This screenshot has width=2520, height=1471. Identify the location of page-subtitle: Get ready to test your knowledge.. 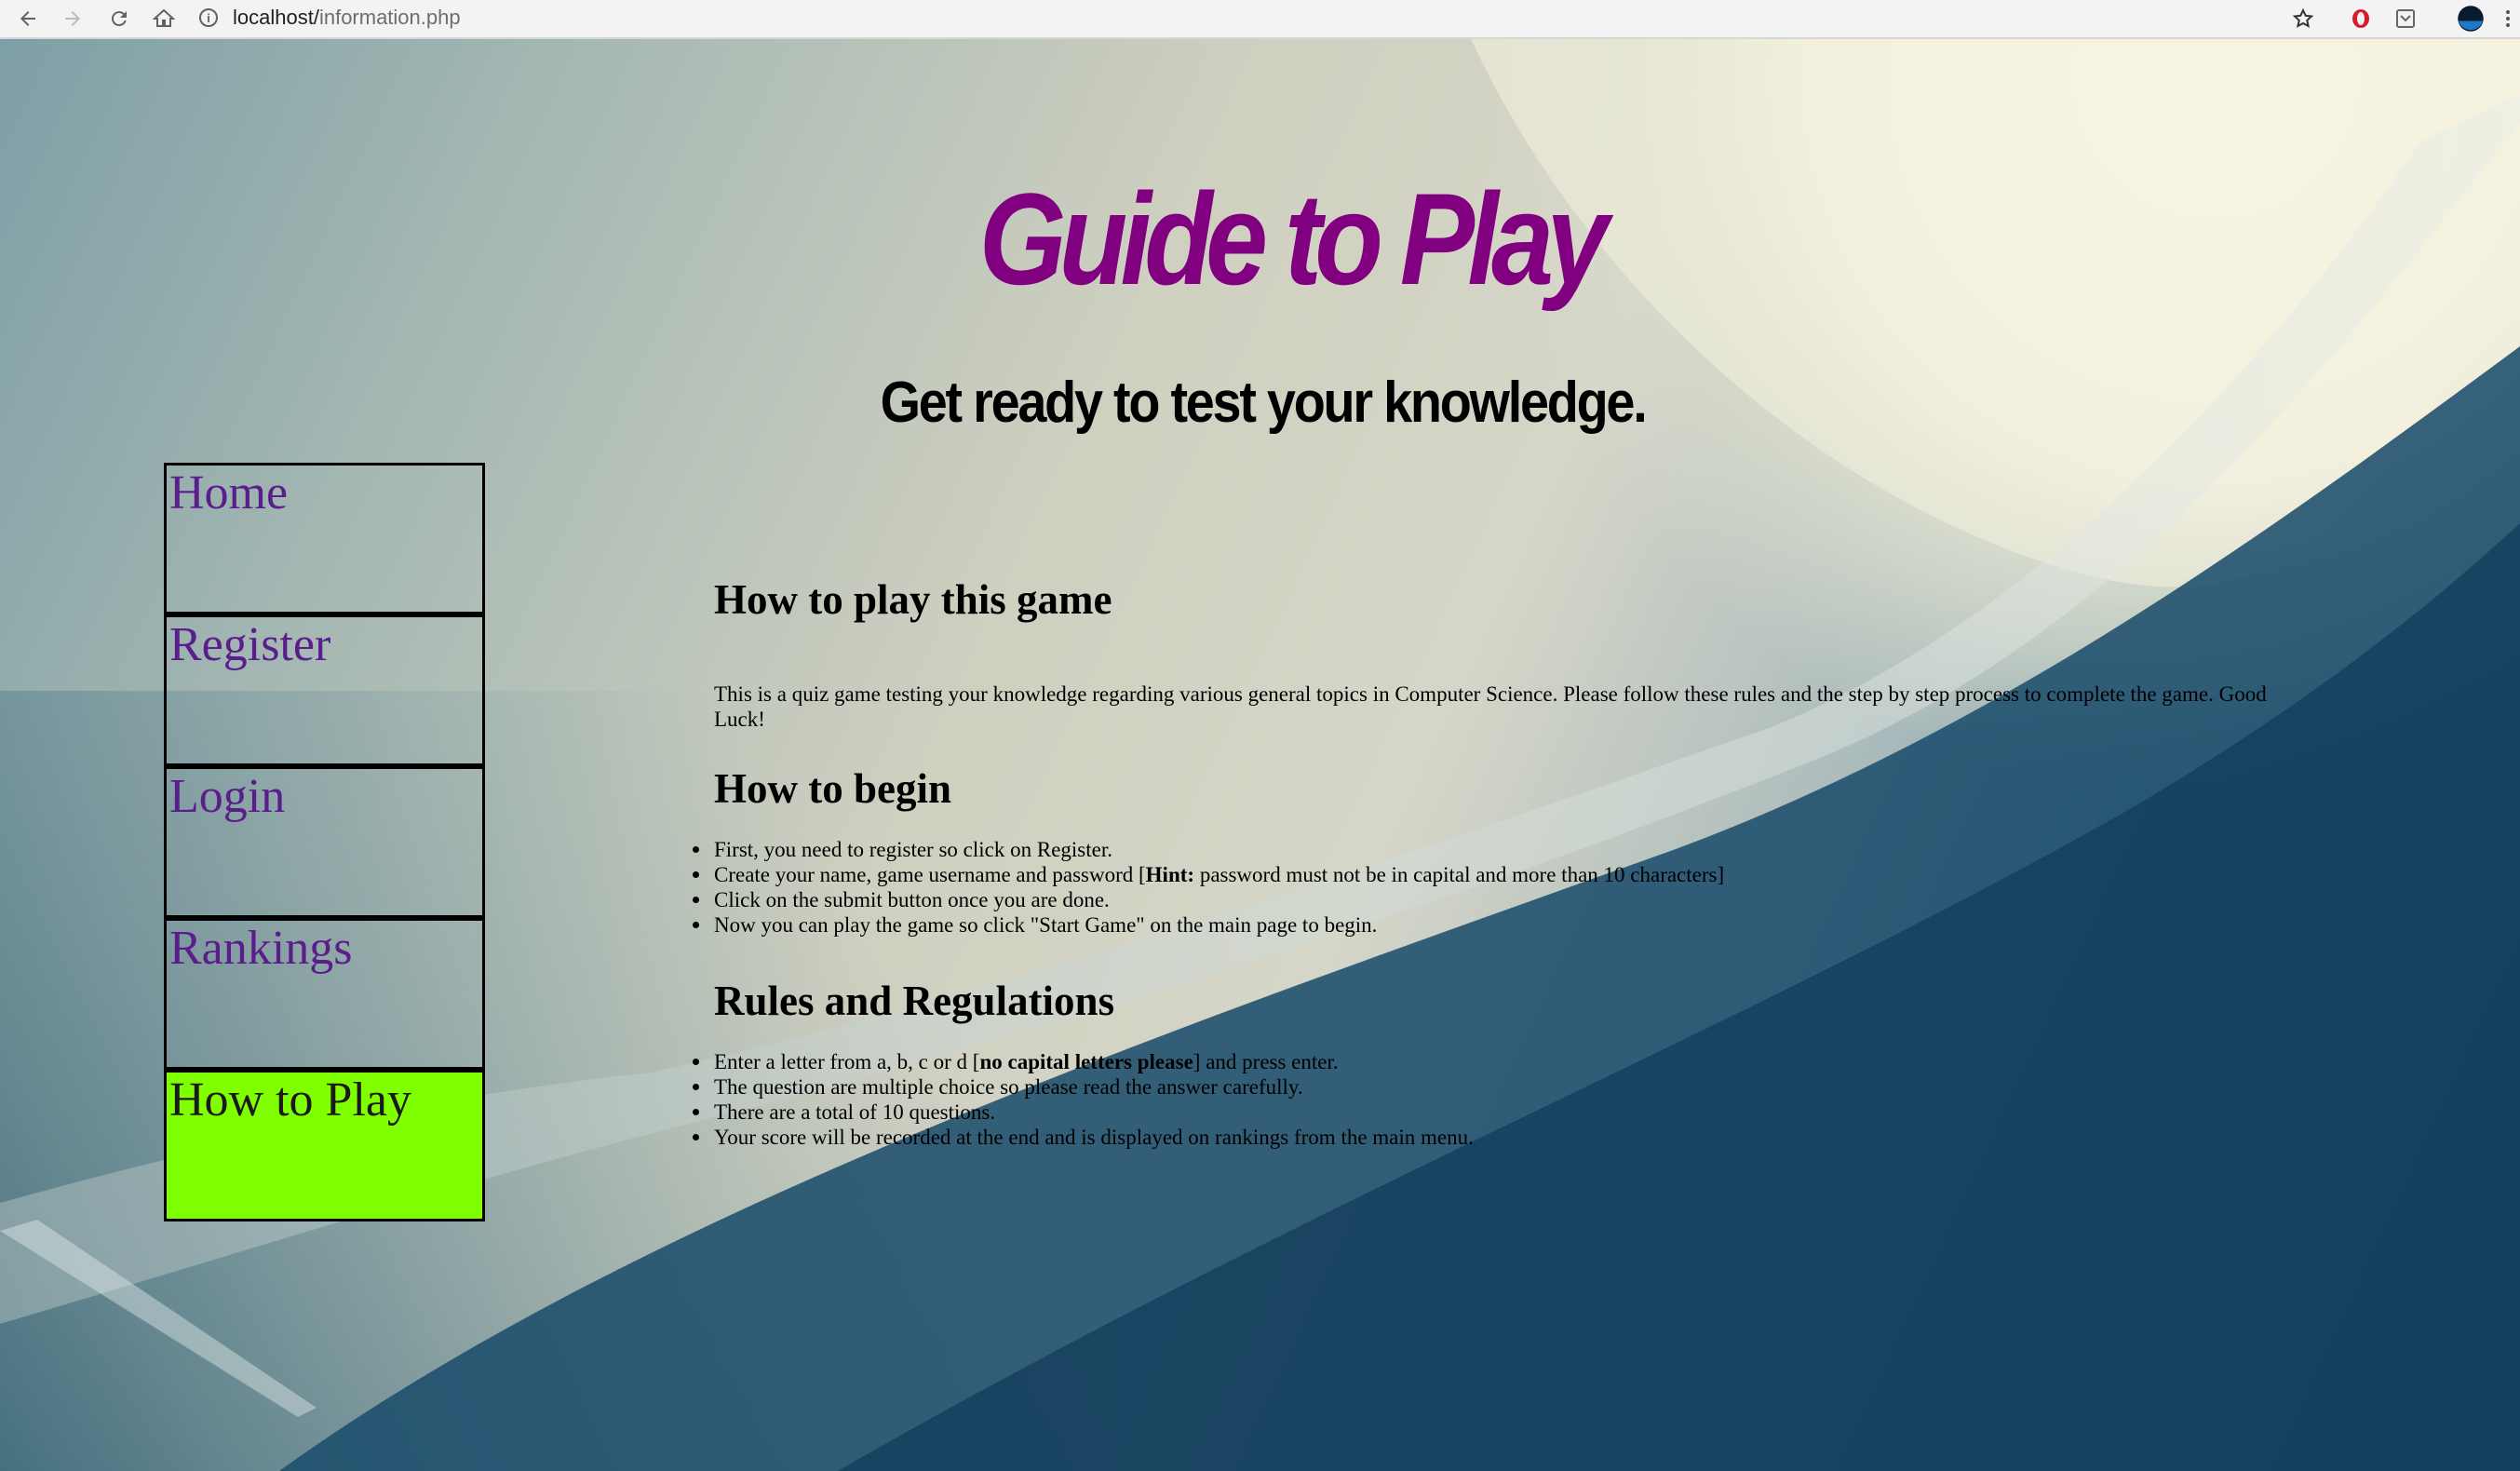
(1264, 403).